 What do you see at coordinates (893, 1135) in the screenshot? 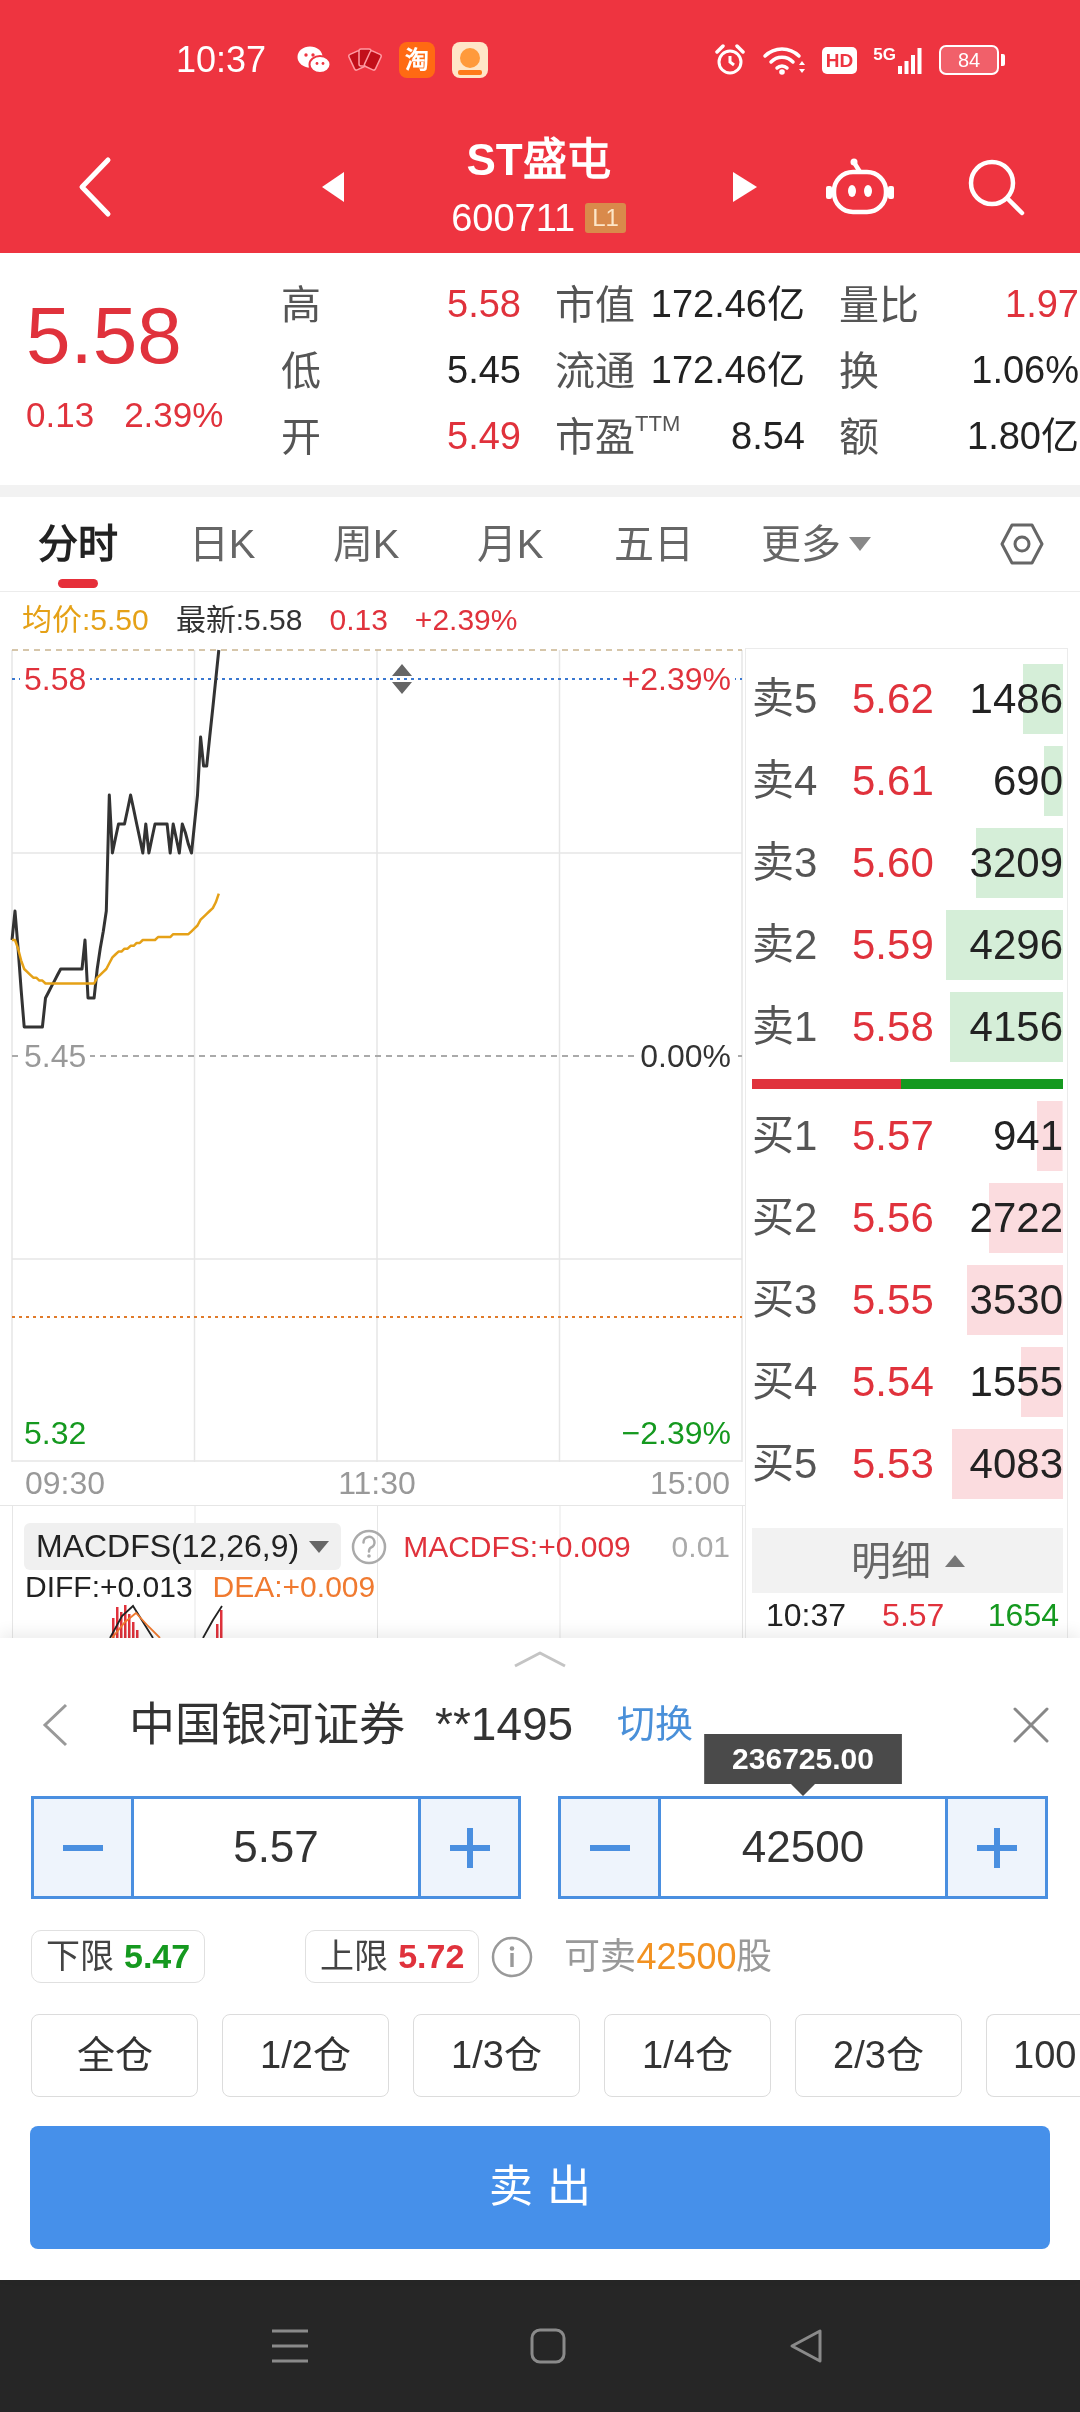
I see `order-price: 5.57` at bounding box center [893, 1135].